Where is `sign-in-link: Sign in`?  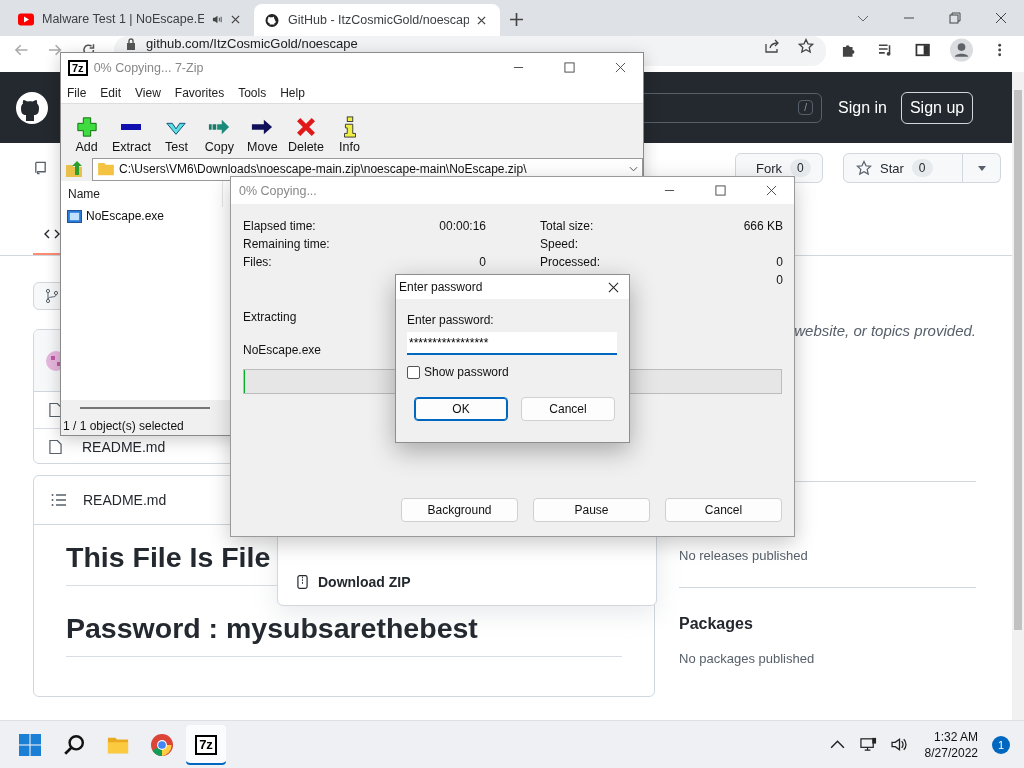 sign-in-link: Sign in is located at coordinates (862, 107).